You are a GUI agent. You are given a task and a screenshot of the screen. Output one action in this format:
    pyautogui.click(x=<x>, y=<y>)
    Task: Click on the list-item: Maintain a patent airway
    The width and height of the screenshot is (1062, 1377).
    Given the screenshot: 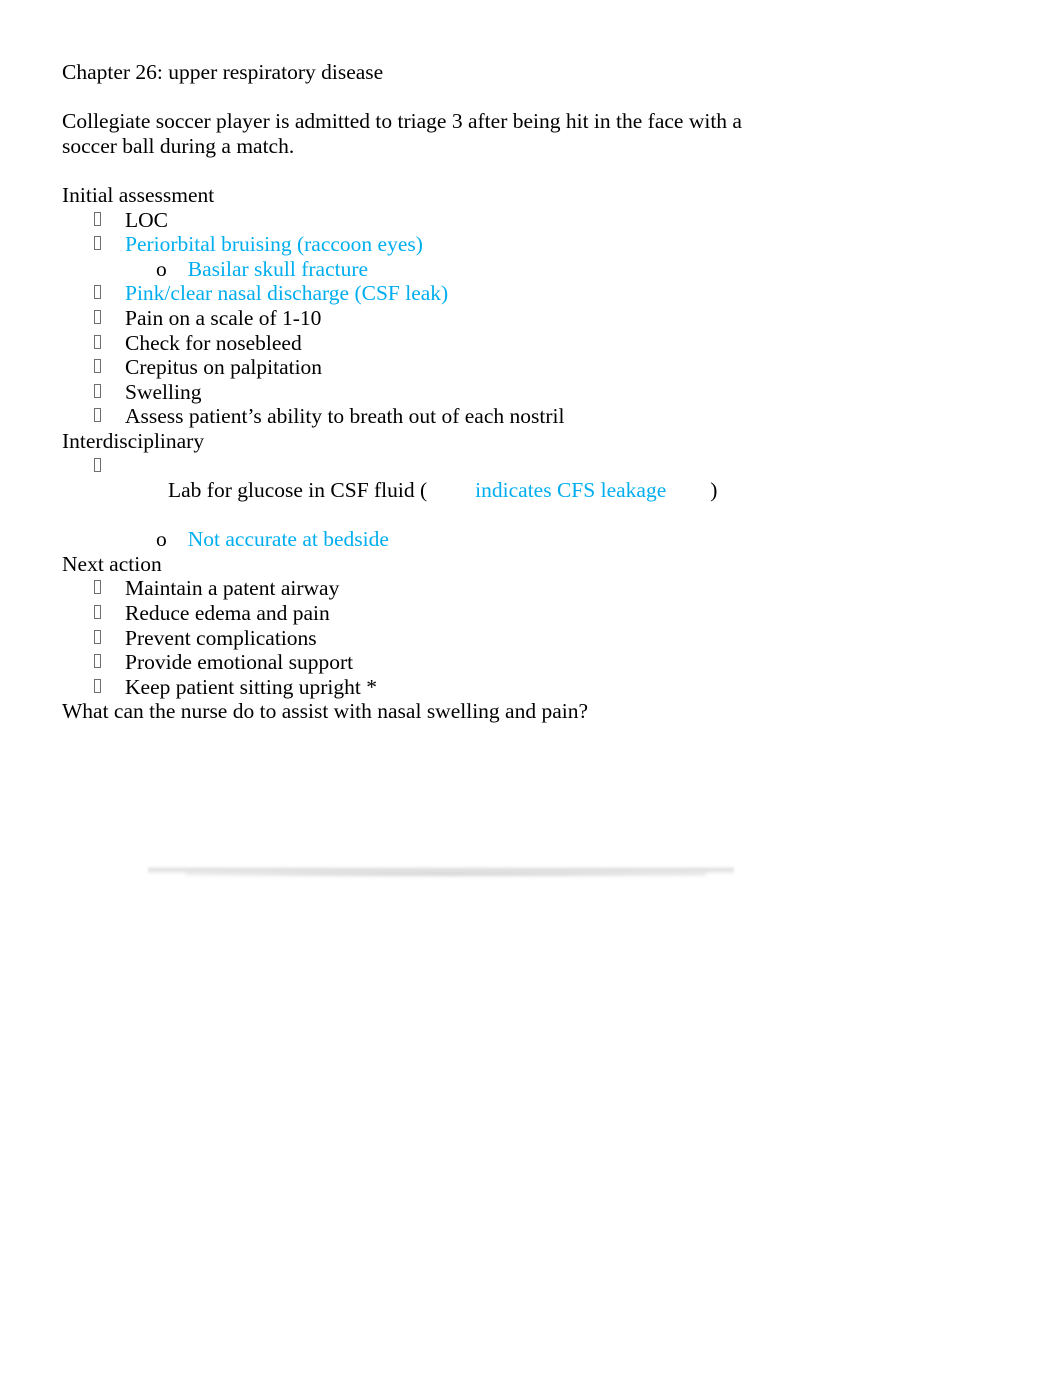 What is the action you would take?
    pyautogui.click(x=432, y=588)
    